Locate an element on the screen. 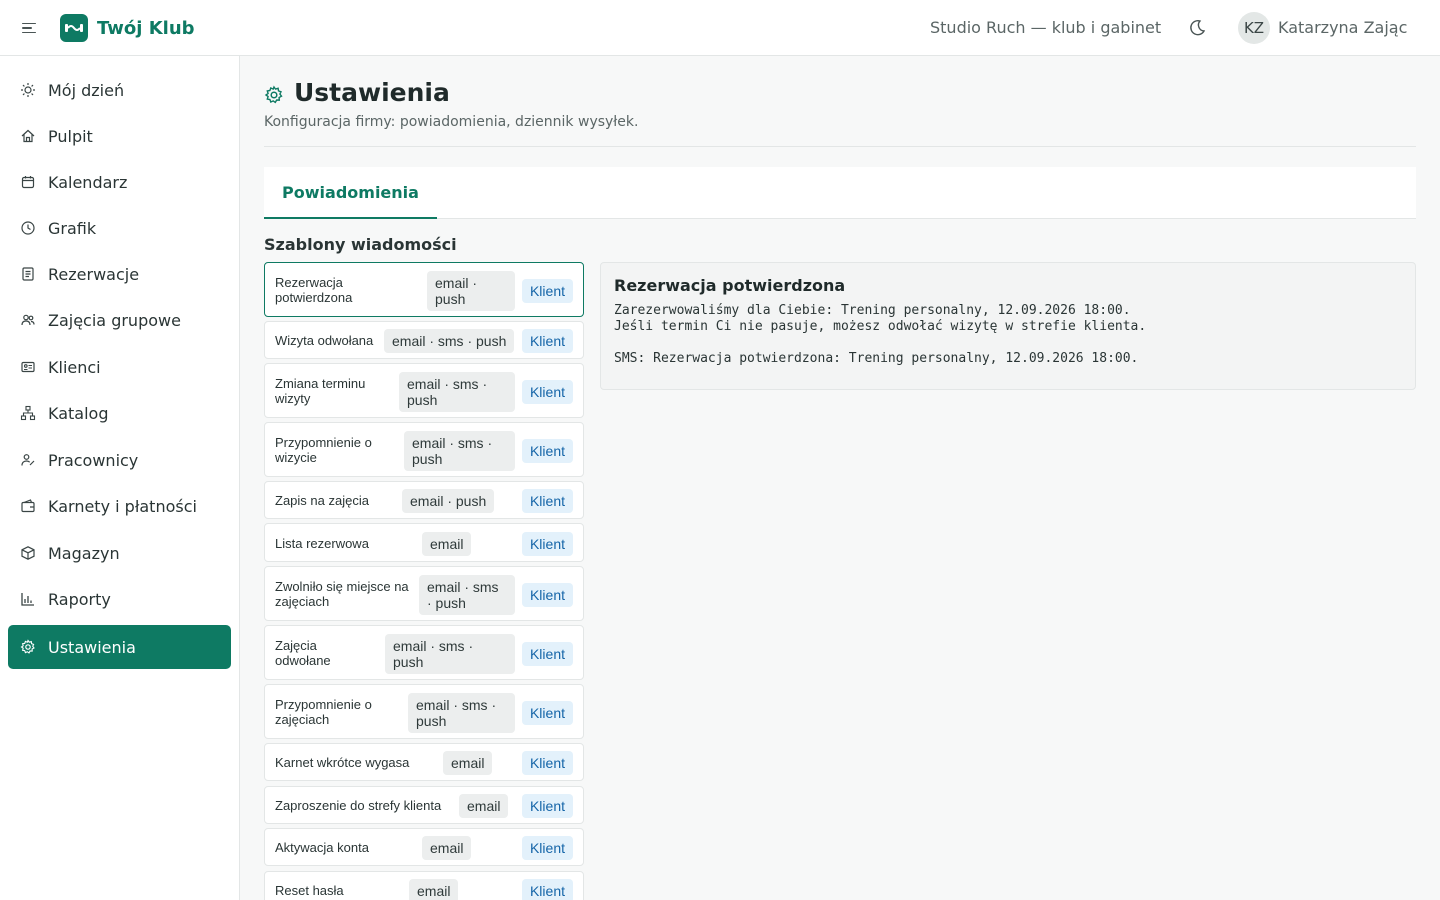 This screenshot has height=900, width=1440. sidebar-item-label: Mój dzień is located at coordinates (86, 90).